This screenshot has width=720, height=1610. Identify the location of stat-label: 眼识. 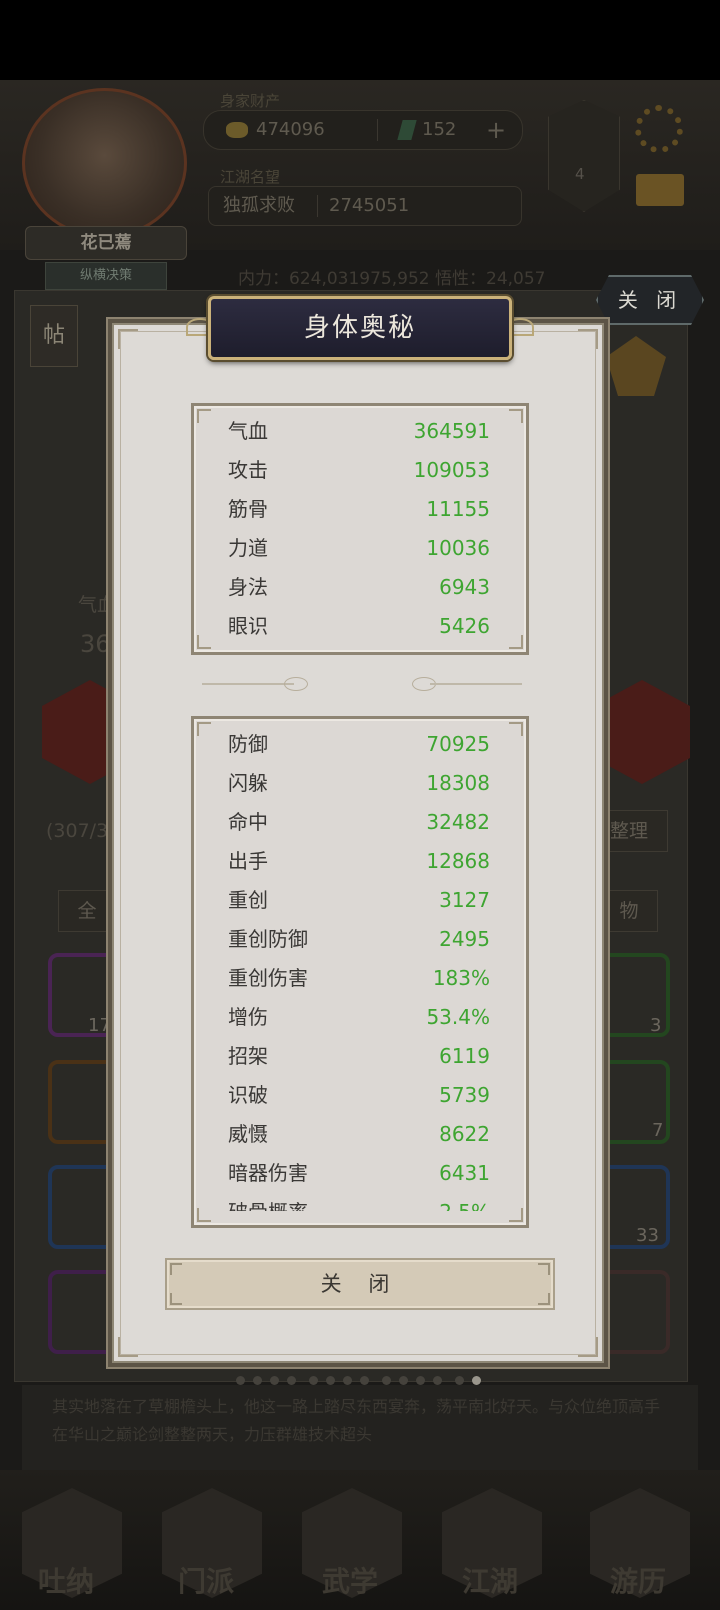
(248, 626).